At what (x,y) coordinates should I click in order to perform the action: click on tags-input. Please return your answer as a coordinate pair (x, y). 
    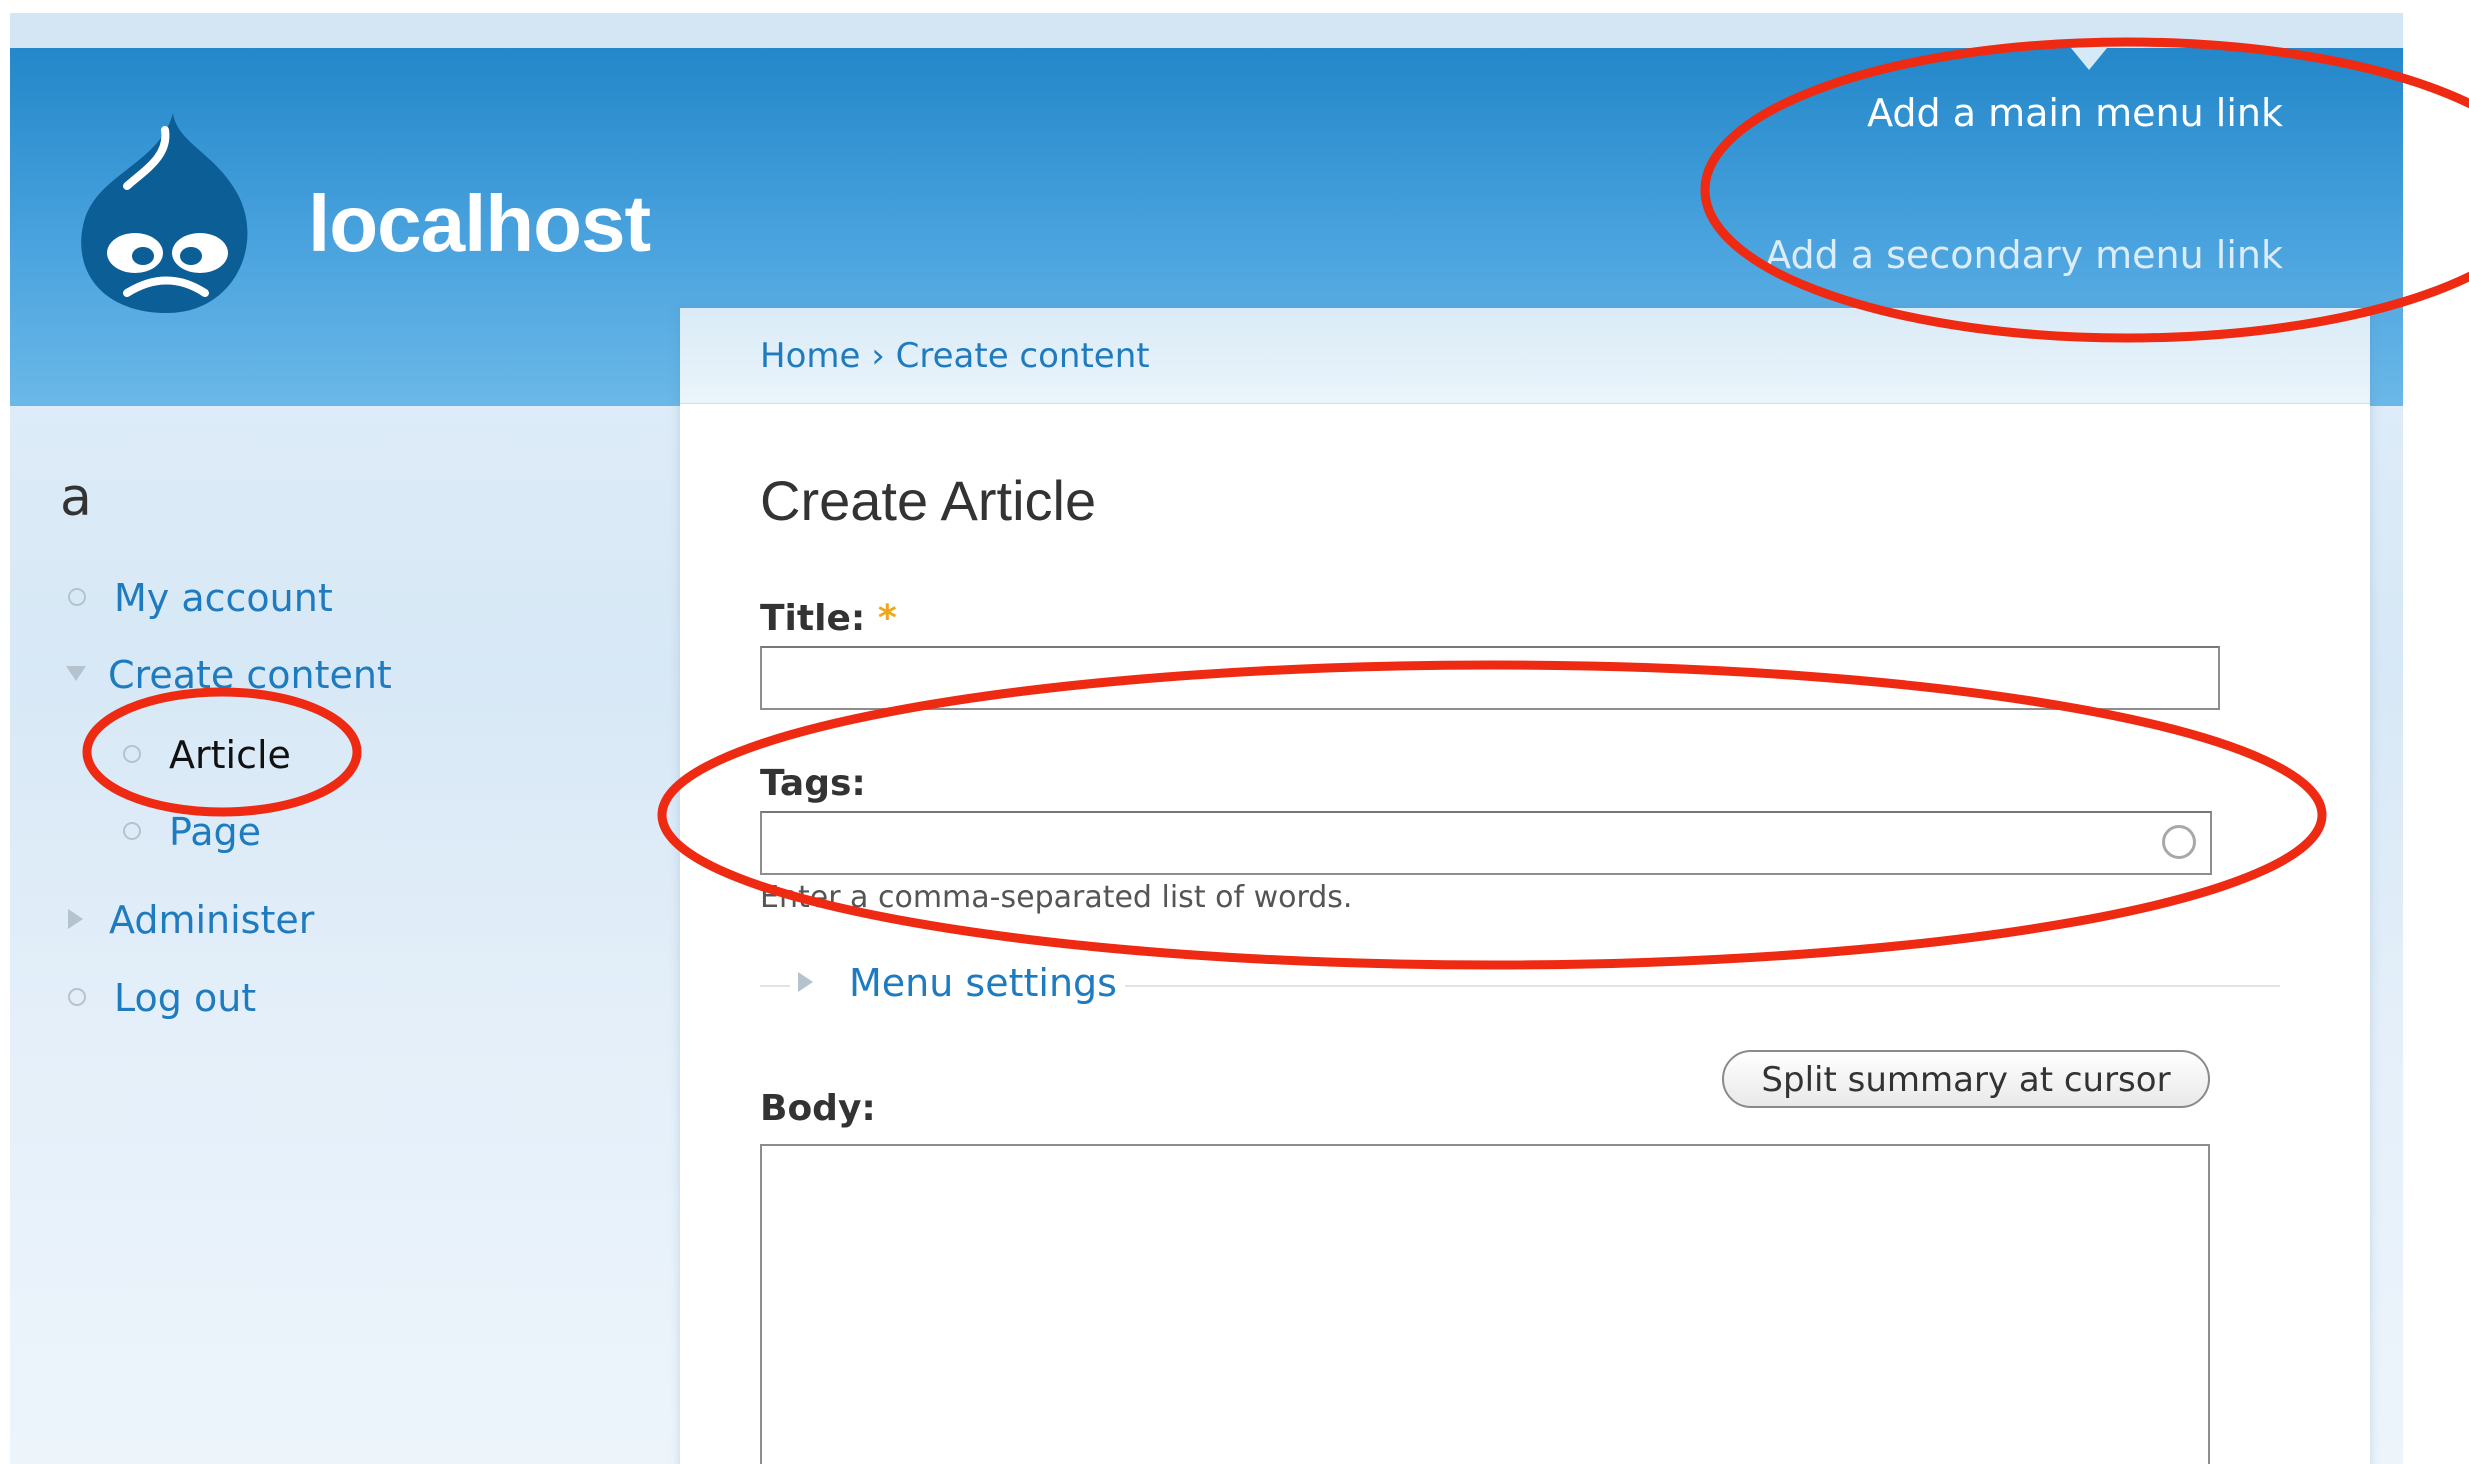
    Looking at the image, I should click on (1486, 843).